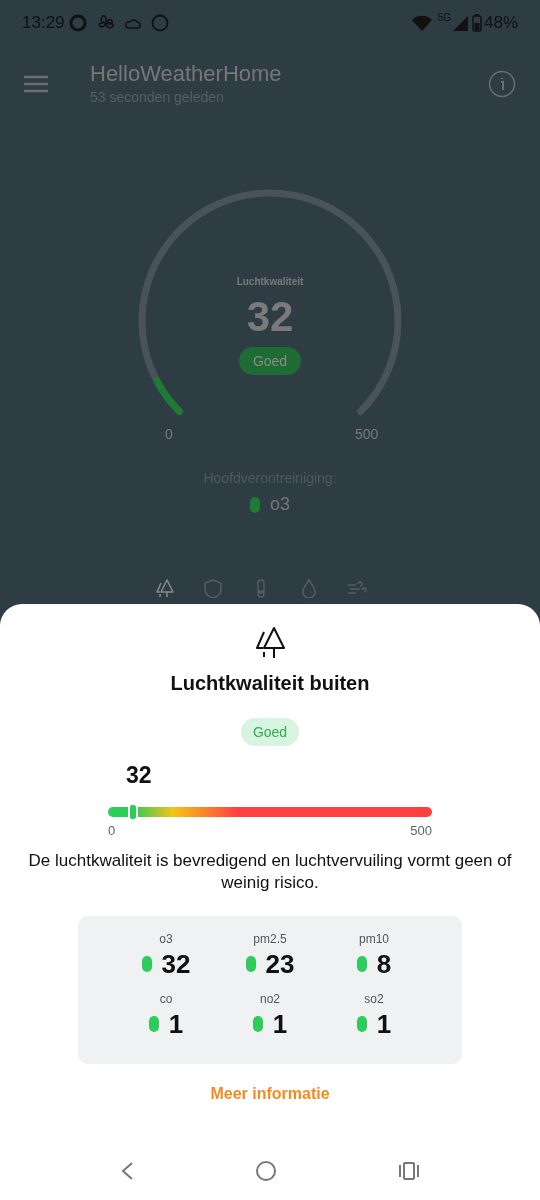 This screenshot has height=1200, width=540. Describe the element at coordinates (270, 999) in the screenshot. I see `pollutant-name: no2` at that location.